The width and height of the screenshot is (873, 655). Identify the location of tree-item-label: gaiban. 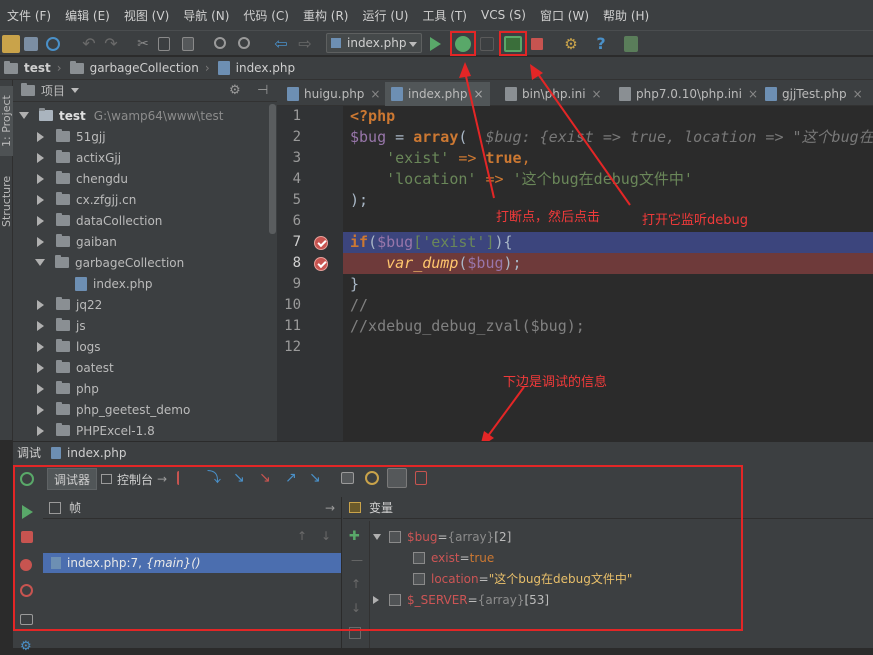
(96, 241).